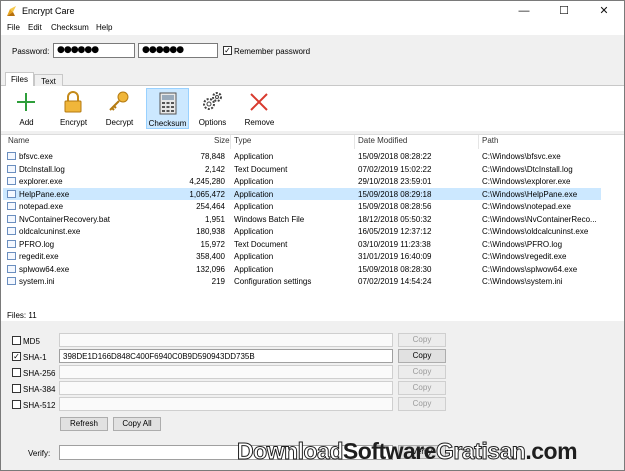 The width and height of the screenshot is (625, 471). What do you see at coordinates (212, 108) in the screenshot?
I see `options-button: Options` at bounding box center [212, 108].